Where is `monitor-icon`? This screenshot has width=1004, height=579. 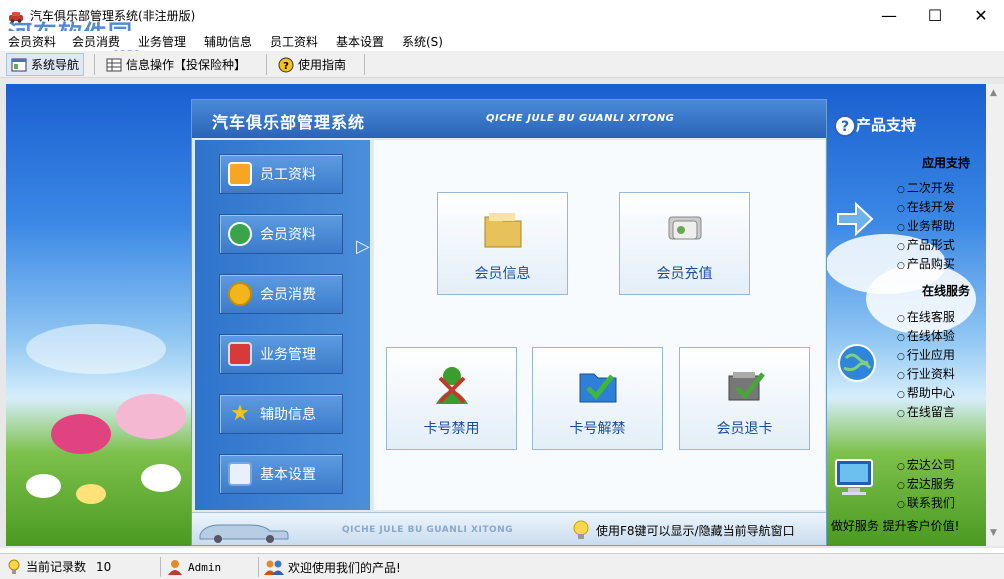 monitor-icon is located at coordinates (240, 354).